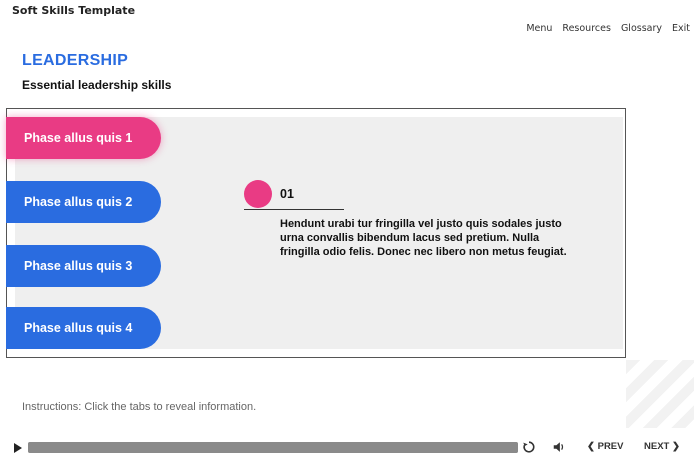  I want to click on next-label: NEXT, so click(657, 446).